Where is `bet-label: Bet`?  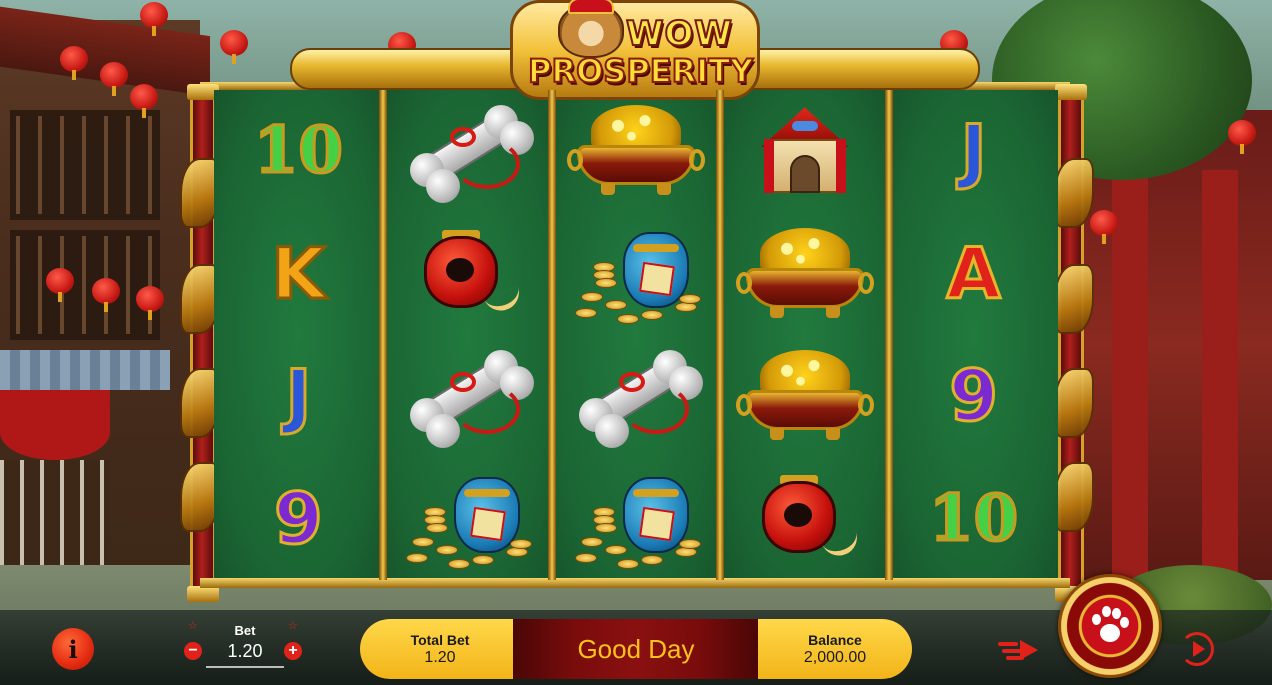
bet-label: Bet is located at coordinates (245, 630).